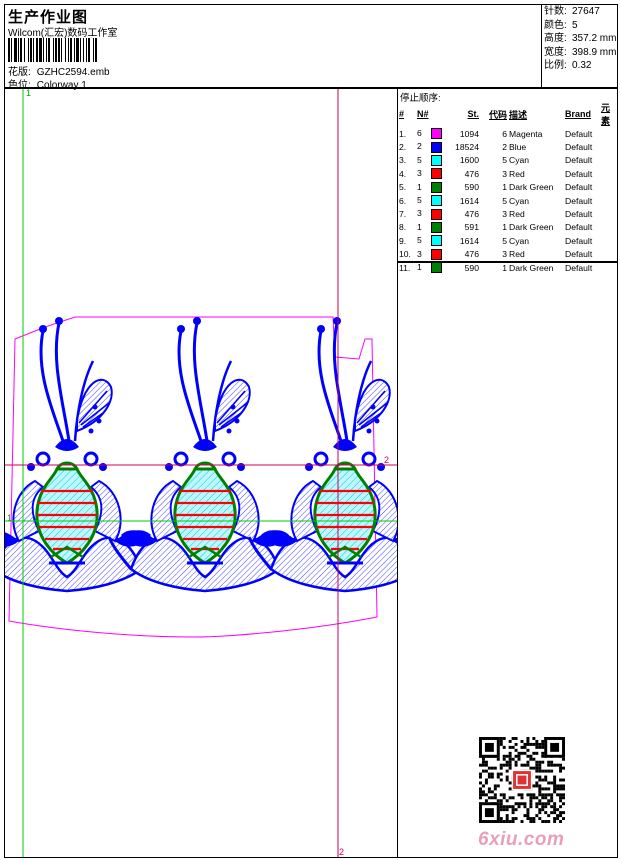 The height and width of the screenshot is (860, 620). Describe the element at coordinates (322, 454) in the screenshot. I see `motif-right` at that location.